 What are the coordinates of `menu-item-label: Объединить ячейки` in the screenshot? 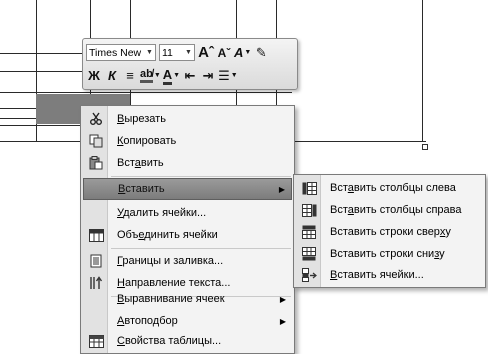 It's located at (167, 235).